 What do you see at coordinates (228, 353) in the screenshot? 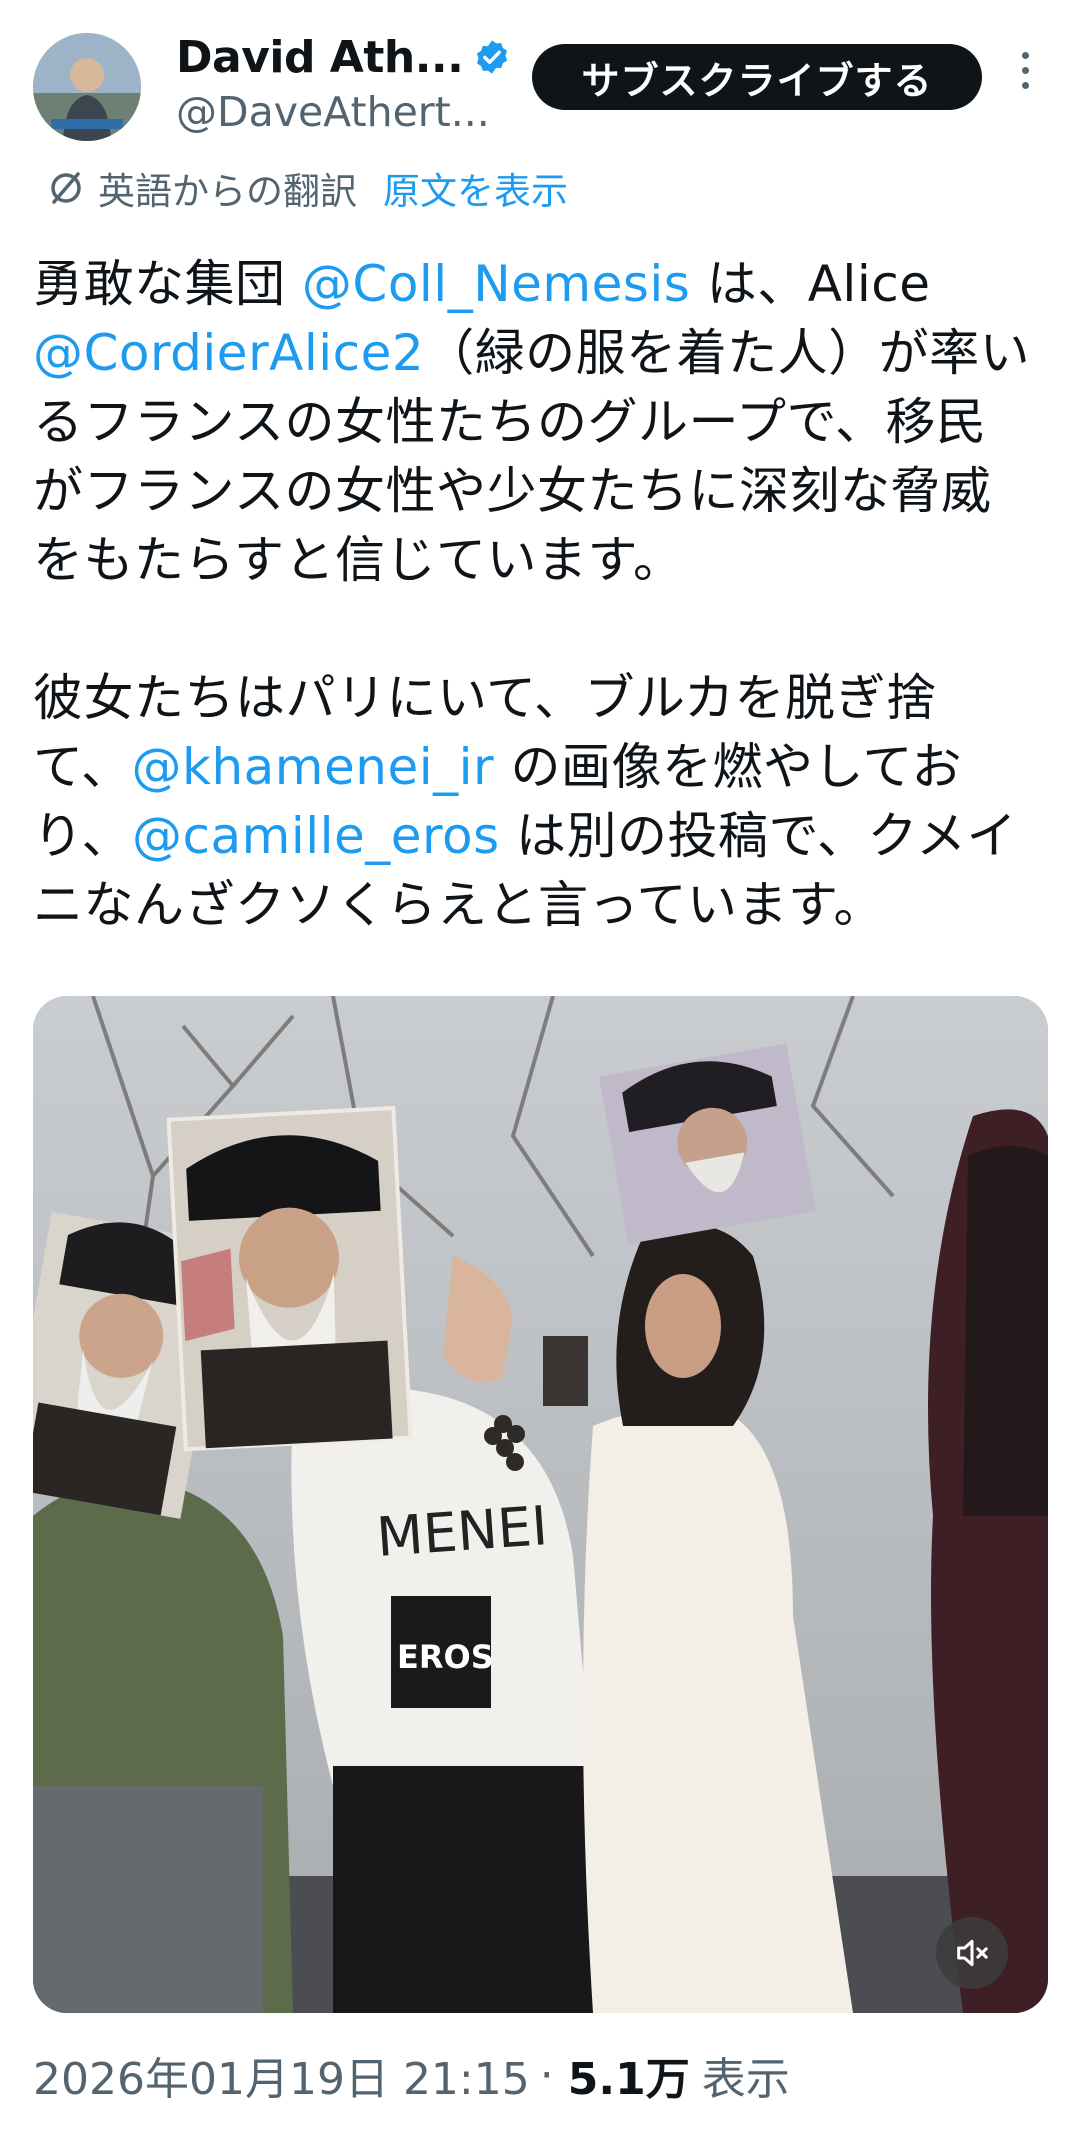
I see `mention-link: @CordierAlice2` at bounding box center [228, 353].